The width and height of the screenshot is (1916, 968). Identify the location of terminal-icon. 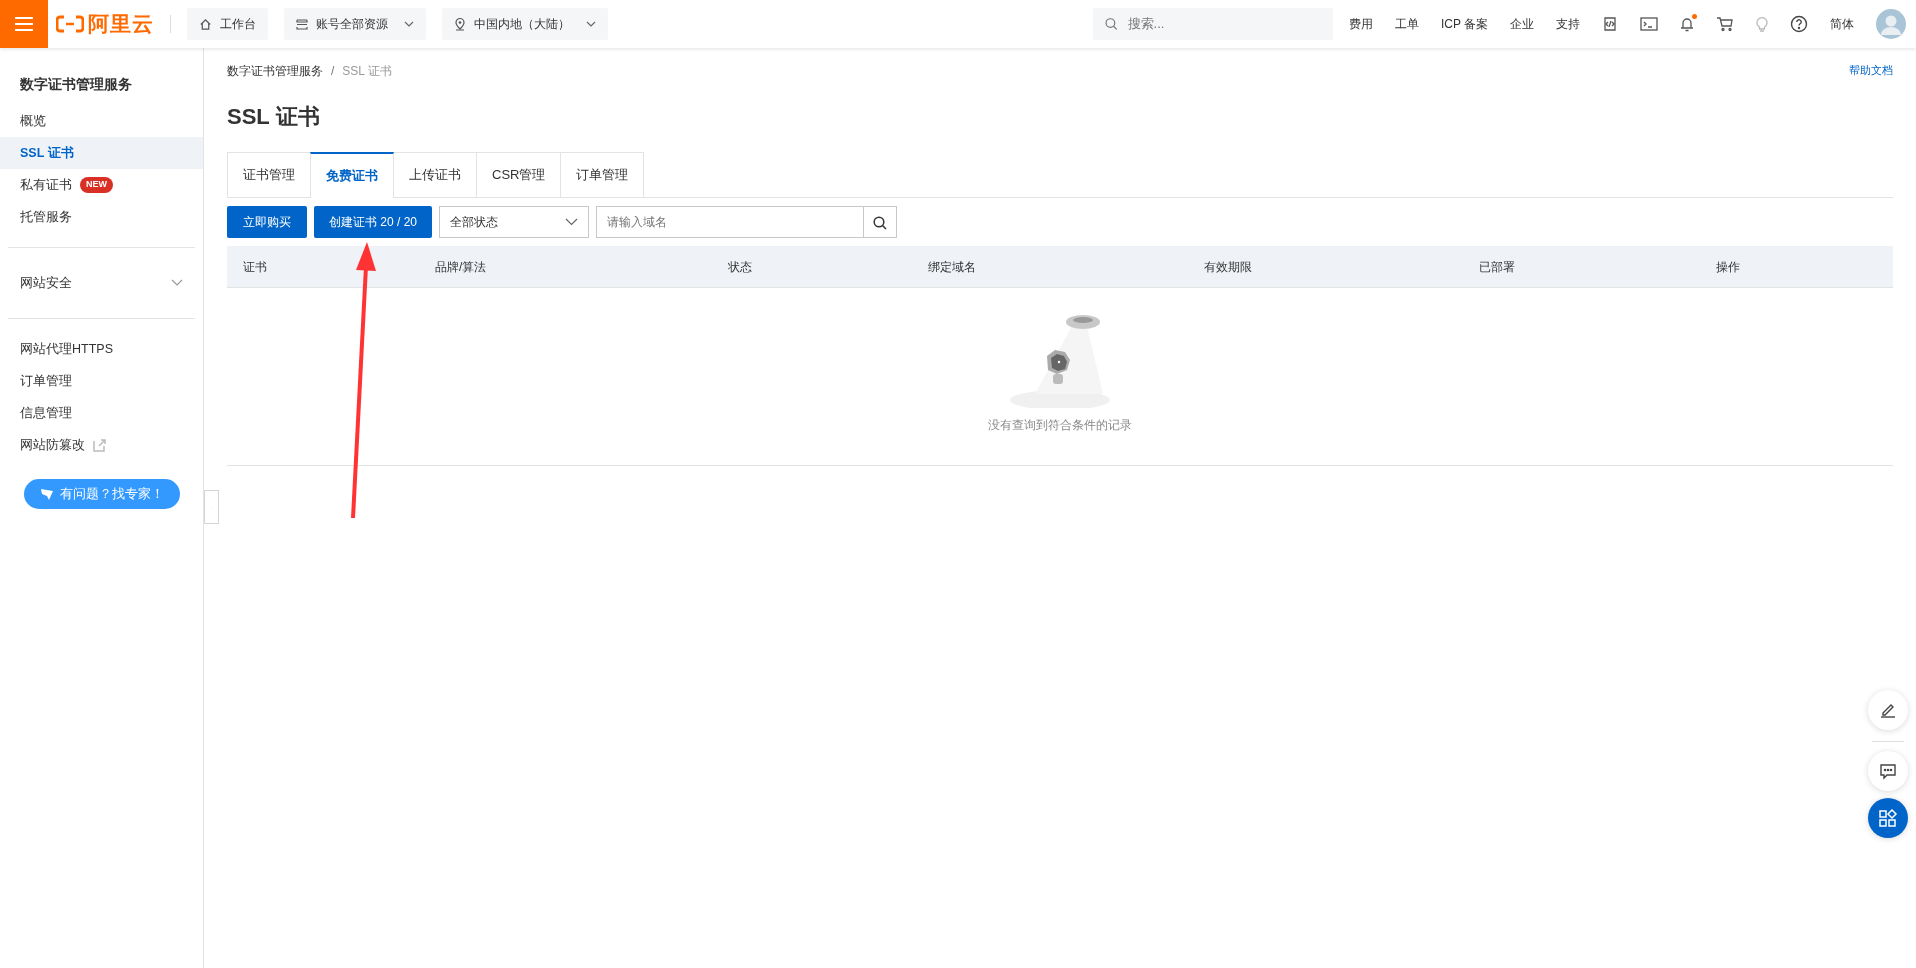
(1649, 24).